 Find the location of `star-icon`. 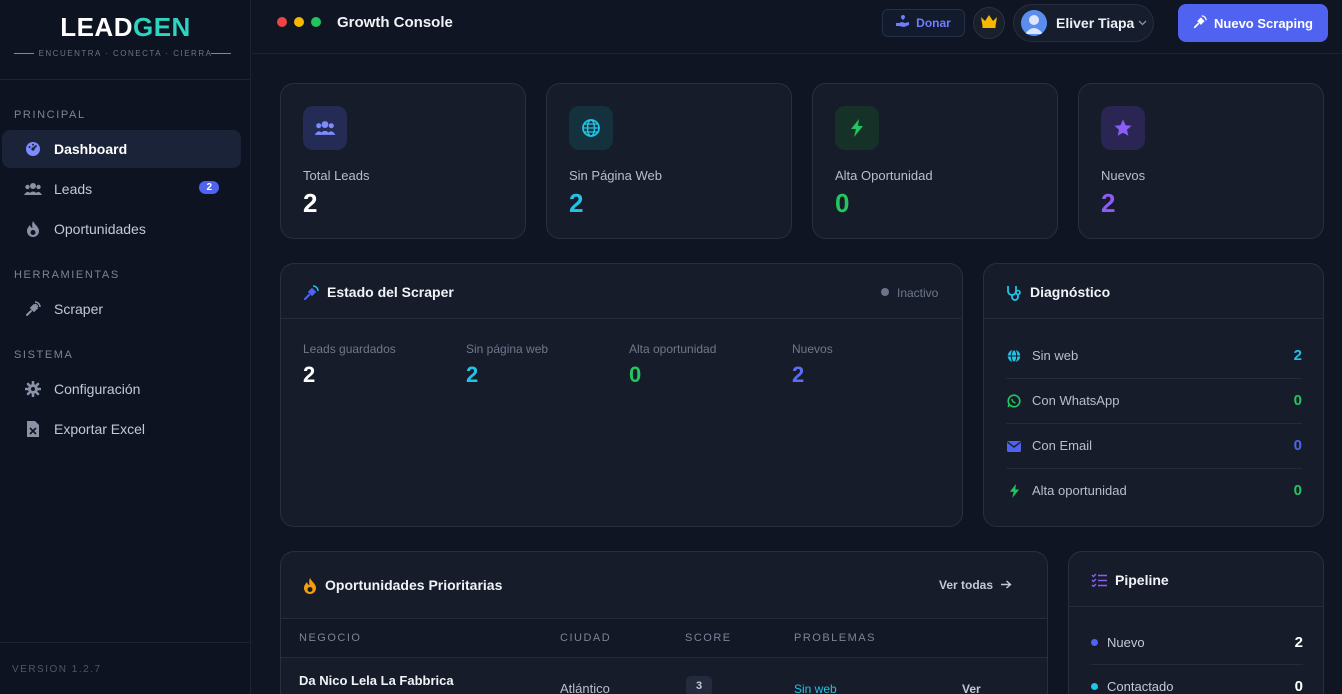

star-icon is located at coordinates (1123, 128).